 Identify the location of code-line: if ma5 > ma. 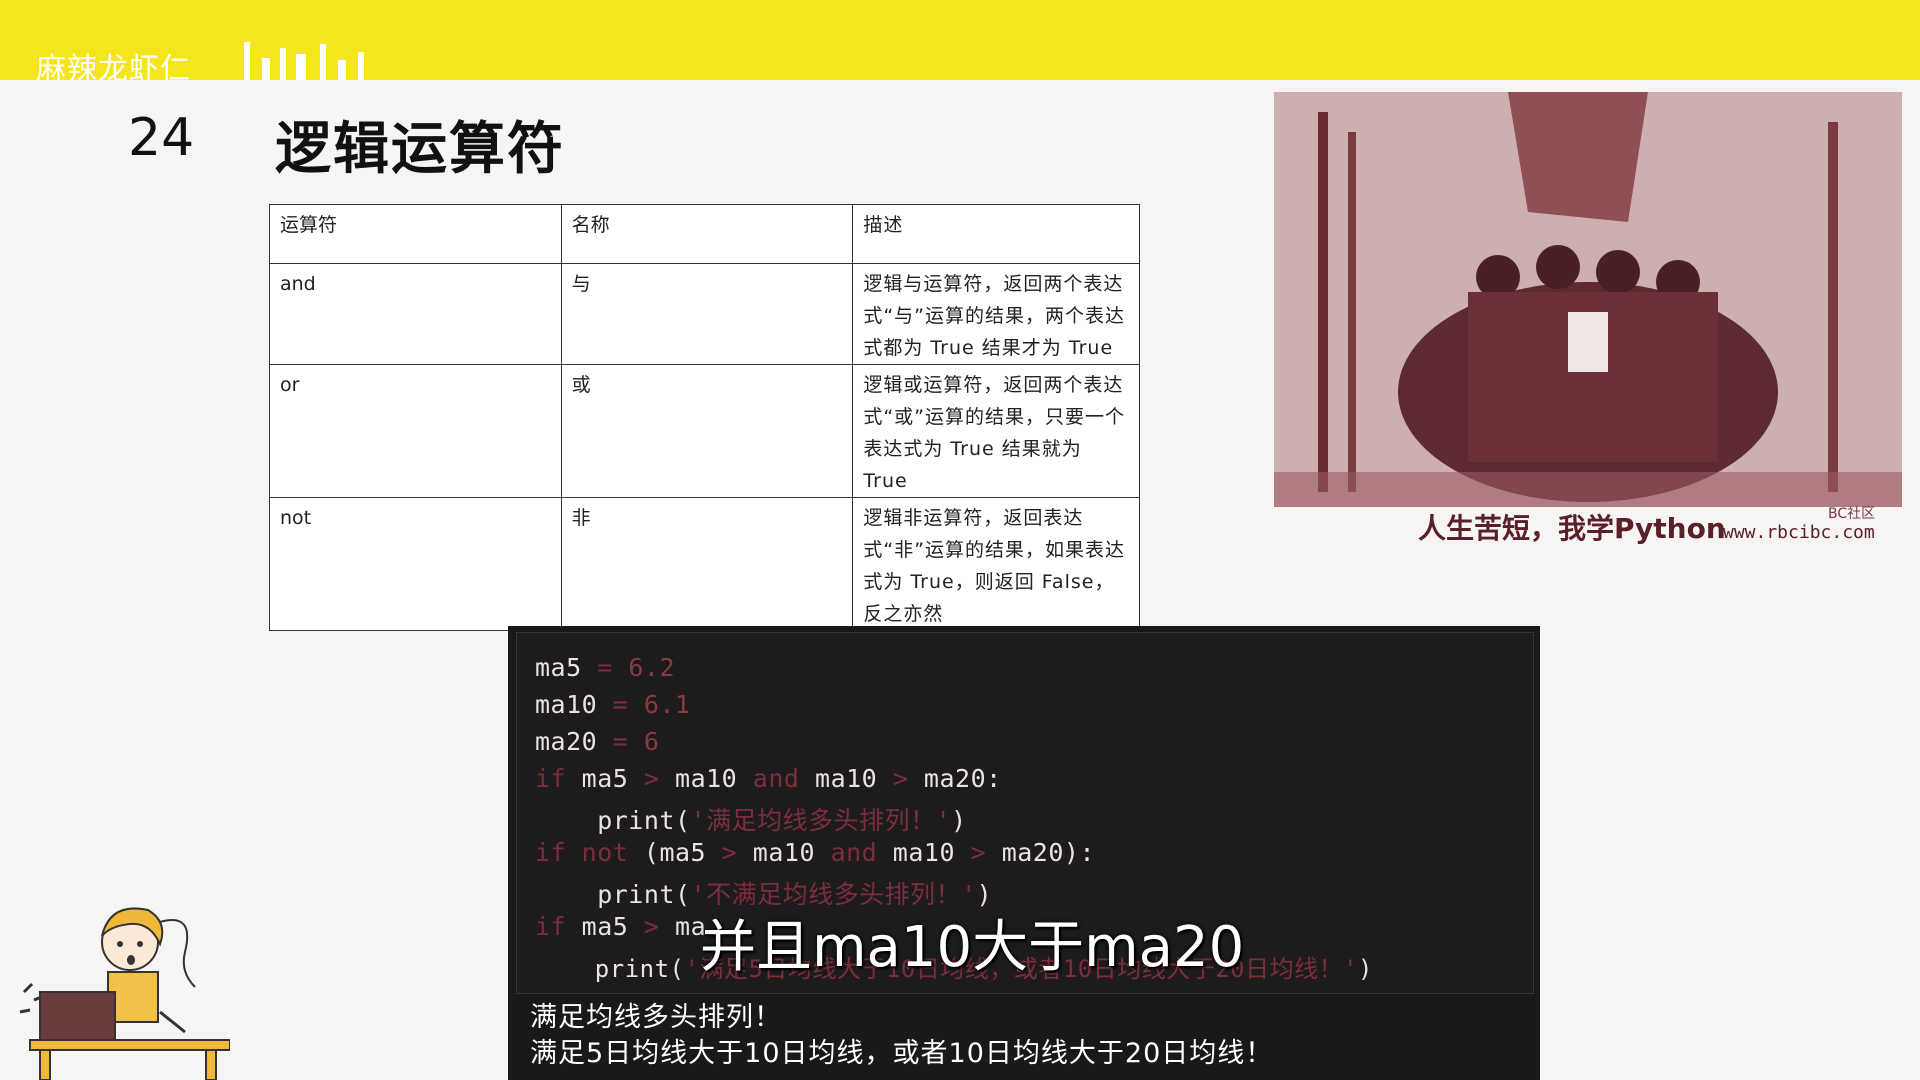
(621, 926).